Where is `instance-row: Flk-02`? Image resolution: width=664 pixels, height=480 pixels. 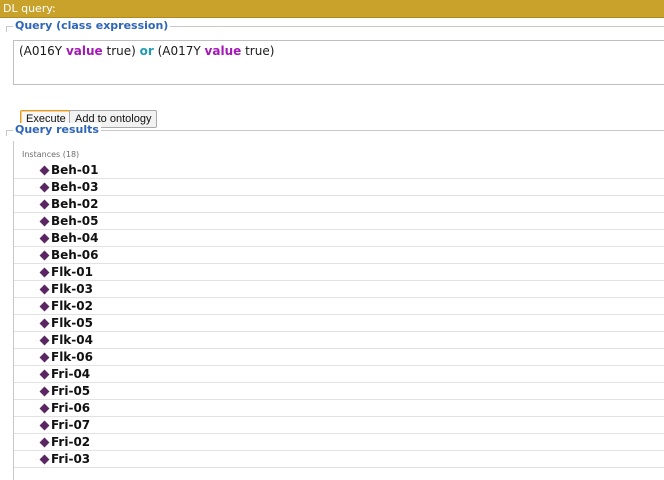 instance-row: Flk-02 is located at coordinates (339, 306).